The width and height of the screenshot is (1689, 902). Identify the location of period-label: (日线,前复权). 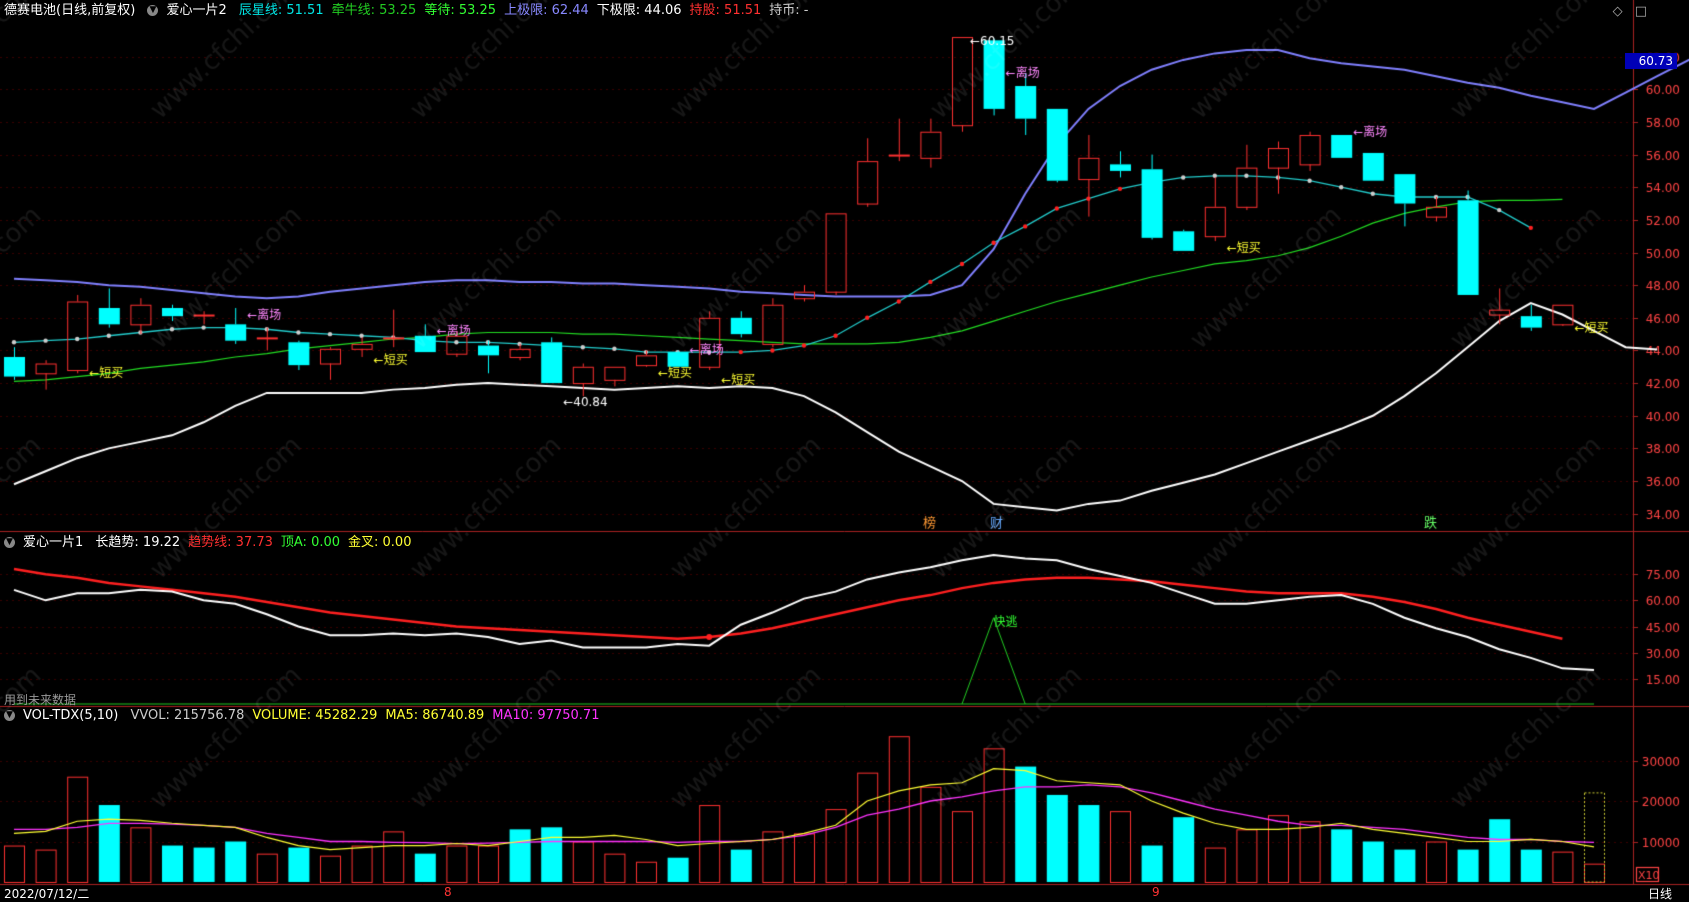
(96, 10).